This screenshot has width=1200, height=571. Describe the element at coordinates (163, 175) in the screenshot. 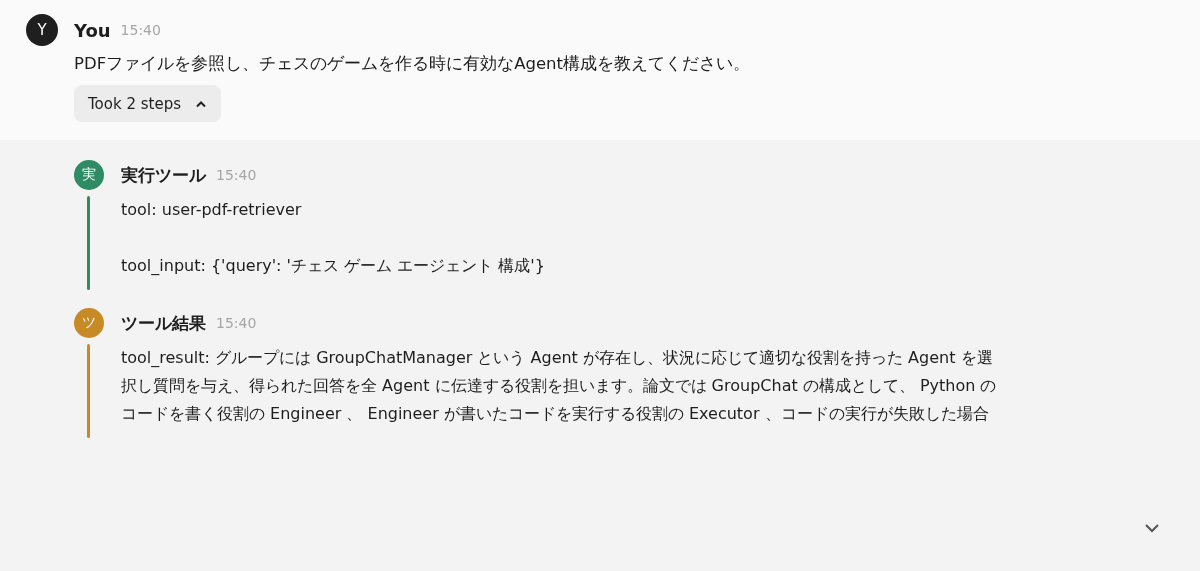

I see `step-name: 実行ツール` at that location.